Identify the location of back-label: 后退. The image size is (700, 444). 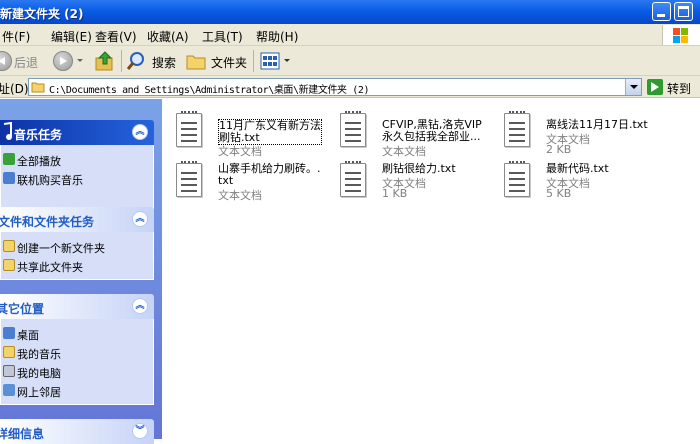
(26, 63).